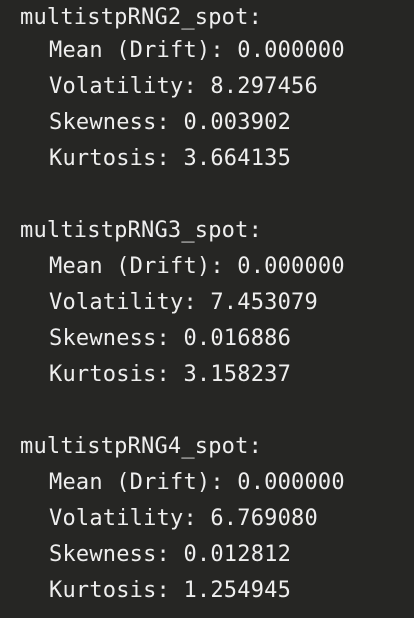 The height and width of the screenshot is (618, 414). What do you see at coordinates (237, 338) in the screenshot?
I see `stat-value: 0.016886` at bounding box center [237, 338].